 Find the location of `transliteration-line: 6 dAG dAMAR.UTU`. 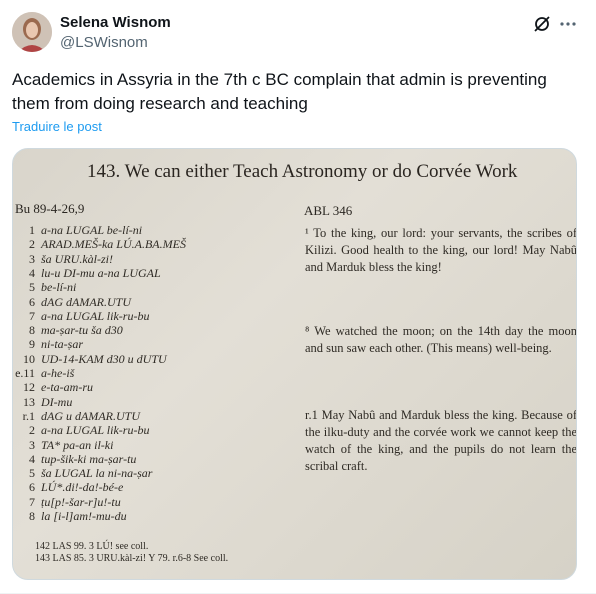

transliteration-line: 6 dAG dAMAR.UTU is located at coordinates (72, 302).